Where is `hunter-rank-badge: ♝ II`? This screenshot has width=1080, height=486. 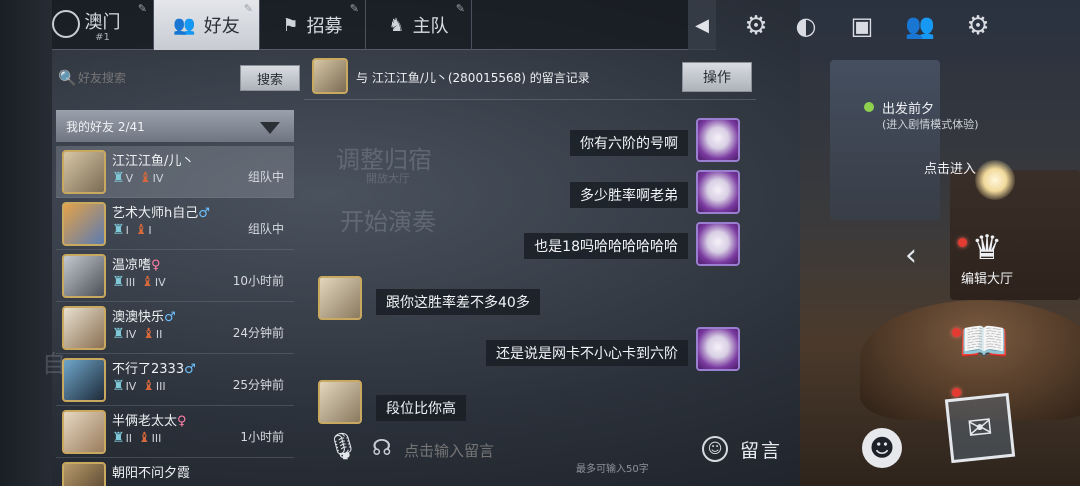 hunter-rank-badge: ♝ II is located at coordinates (152, 334).